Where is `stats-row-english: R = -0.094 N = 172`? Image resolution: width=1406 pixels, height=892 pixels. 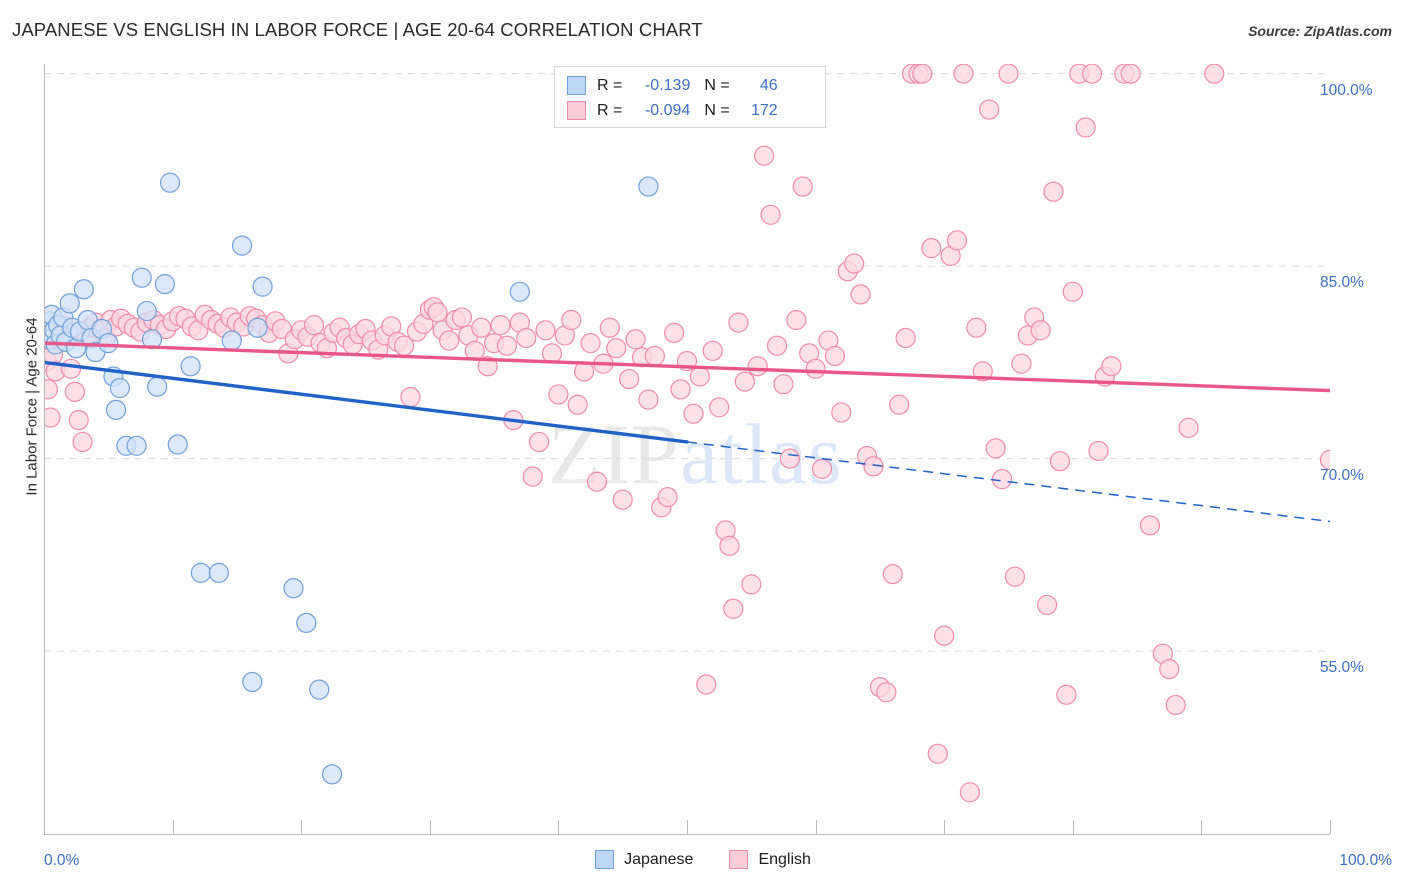
stats-row-english: R = -0.094 N = 172 is located at coordinates (691, 110).